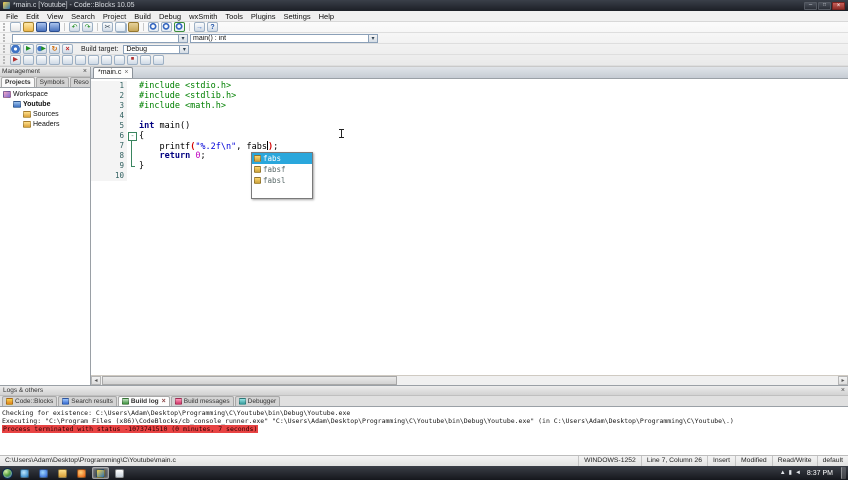 This screenshot has height=480, width=848. What do you see at coordinates (100, 38) in the screenshot?
I see `scope-combo` at bounding box center [100, 38].